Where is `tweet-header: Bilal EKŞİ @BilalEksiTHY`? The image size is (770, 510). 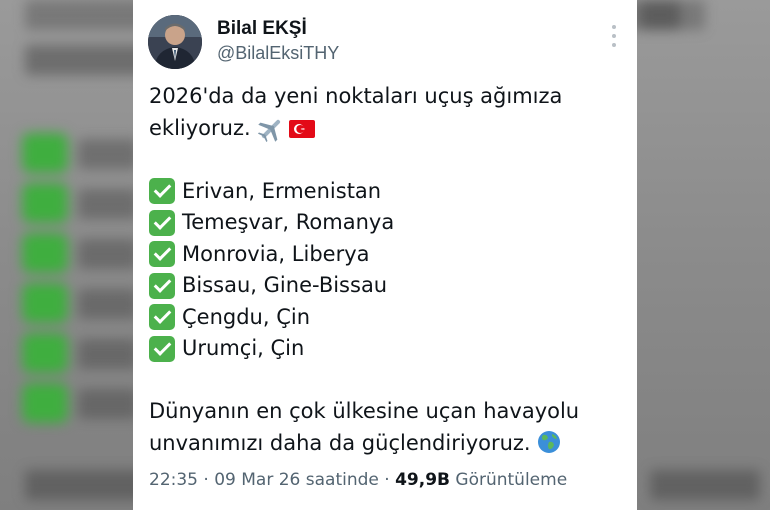
tweet-header: Bilal EKŞİ @BilalEksiTHY is located at coordinates (385, 42).